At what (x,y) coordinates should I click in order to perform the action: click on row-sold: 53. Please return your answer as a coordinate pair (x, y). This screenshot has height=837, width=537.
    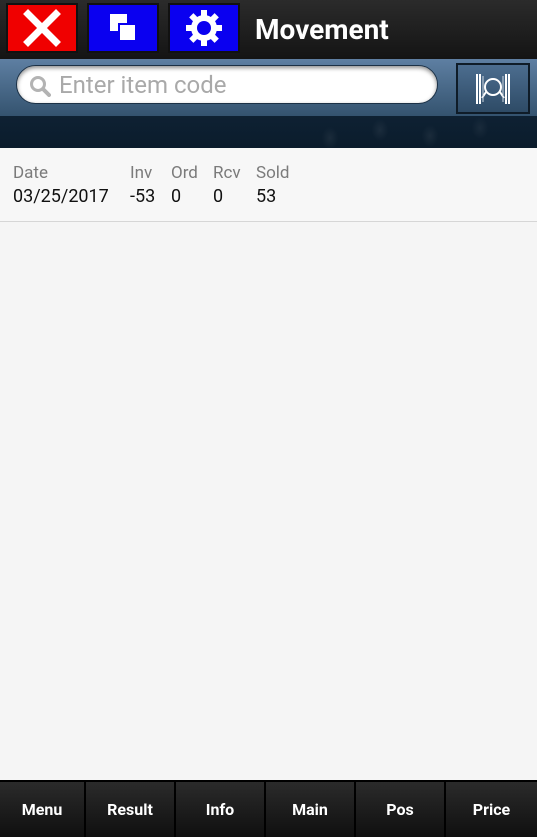
    Looking at the image, I should click on (266, 196).